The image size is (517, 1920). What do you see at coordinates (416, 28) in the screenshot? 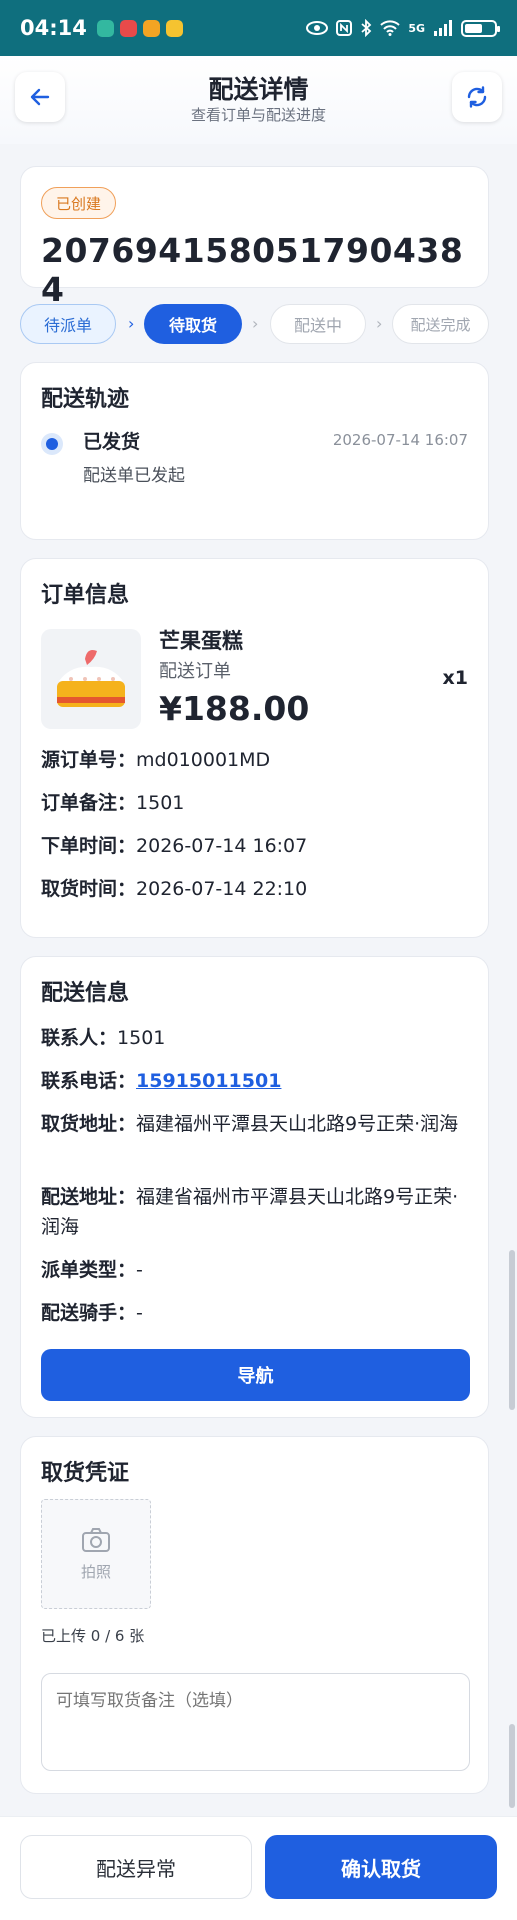
I see `network-type: 5G` at bounding box center [416, 28].